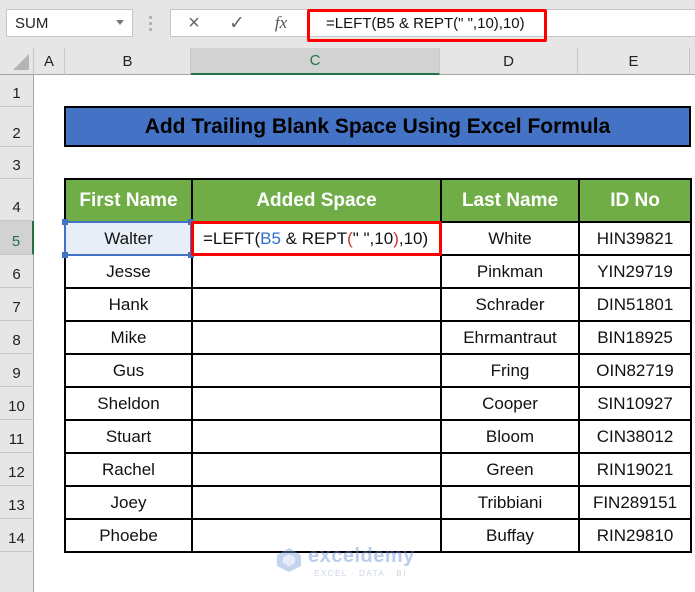 The height and width of the screenshot is (592, 695). I want to click on drag-grip-icon, so click(150, 24).